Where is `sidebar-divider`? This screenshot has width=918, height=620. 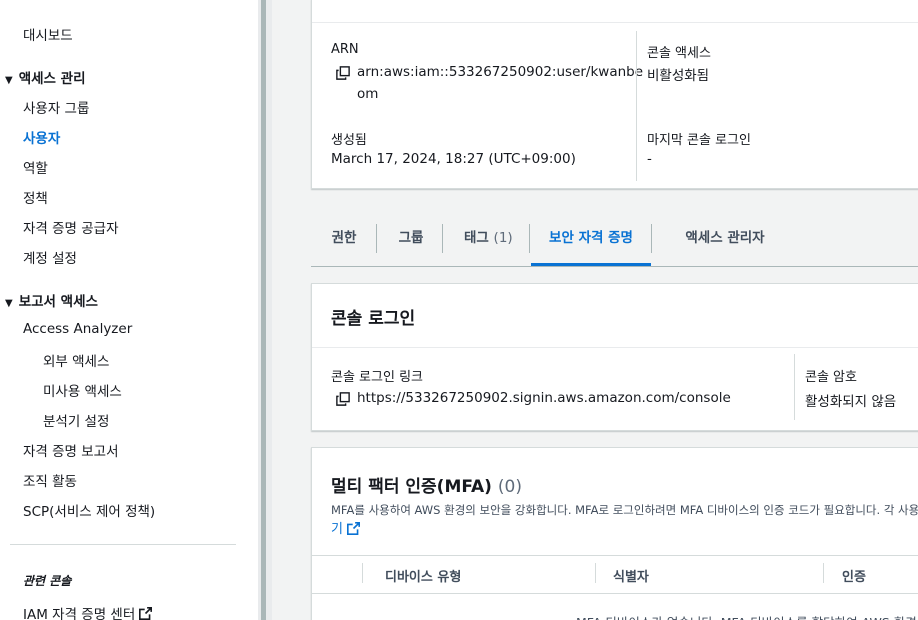 sidebar-divider is located at coordinates (123, 544).